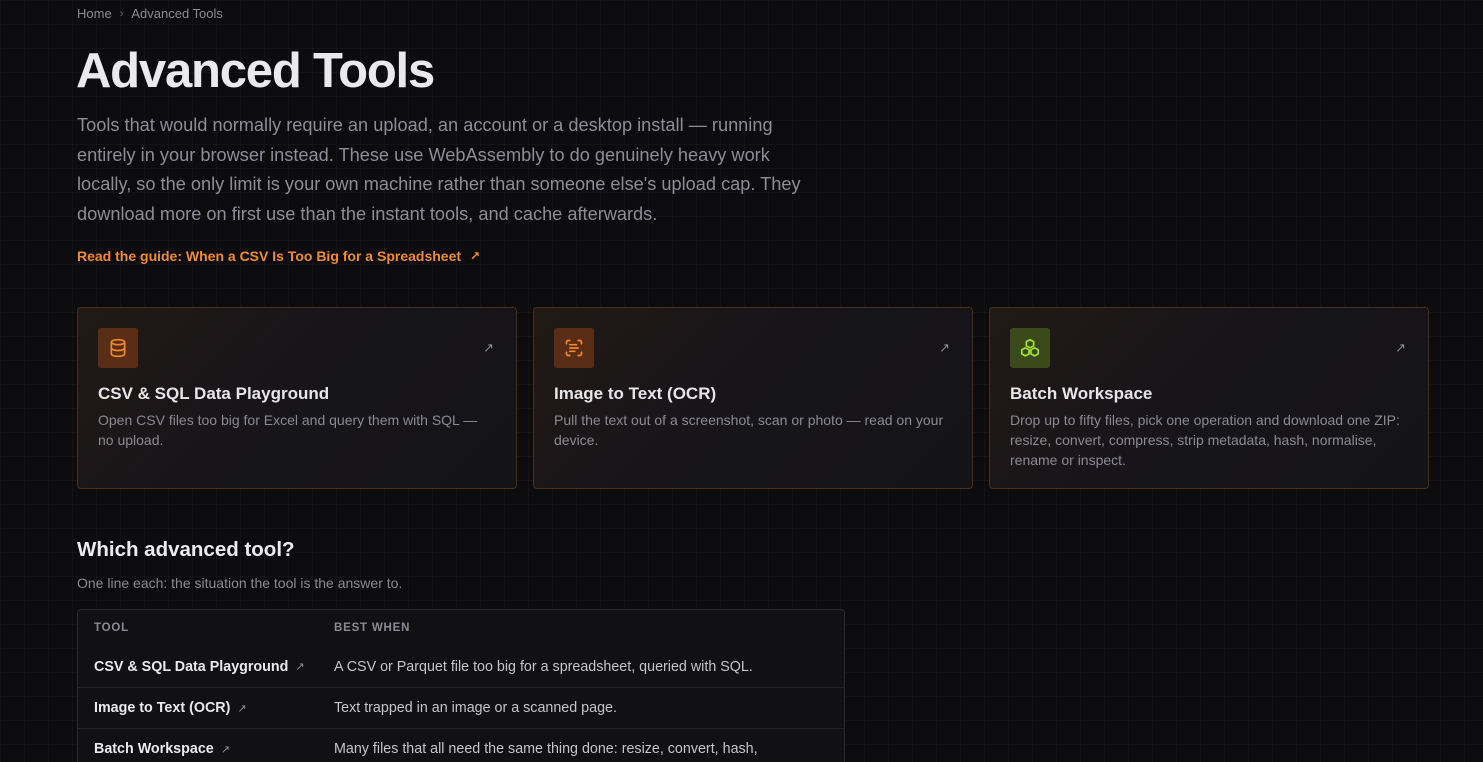  What do you see at coordinates (191, 666) in the screenshot?
I see `tool-name: CSV & SQL Data Playground` at bounding box center [191, 666].